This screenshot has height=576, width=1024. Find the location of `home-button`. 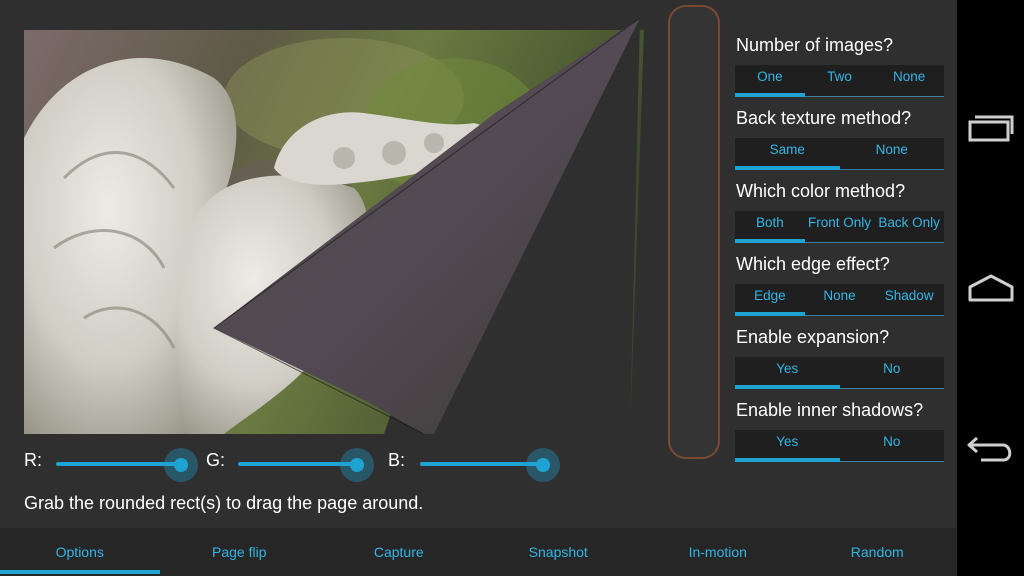

home-button is located at coordinates (990, 288).